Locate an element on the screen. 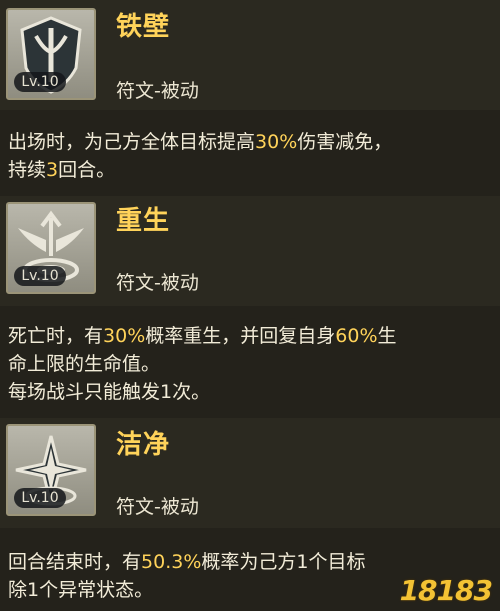 This screenshot has width=500, height=611. desc-line: 出场时，为己方全体目标提高30%伤害减免， is located at coordinates (200, 142).